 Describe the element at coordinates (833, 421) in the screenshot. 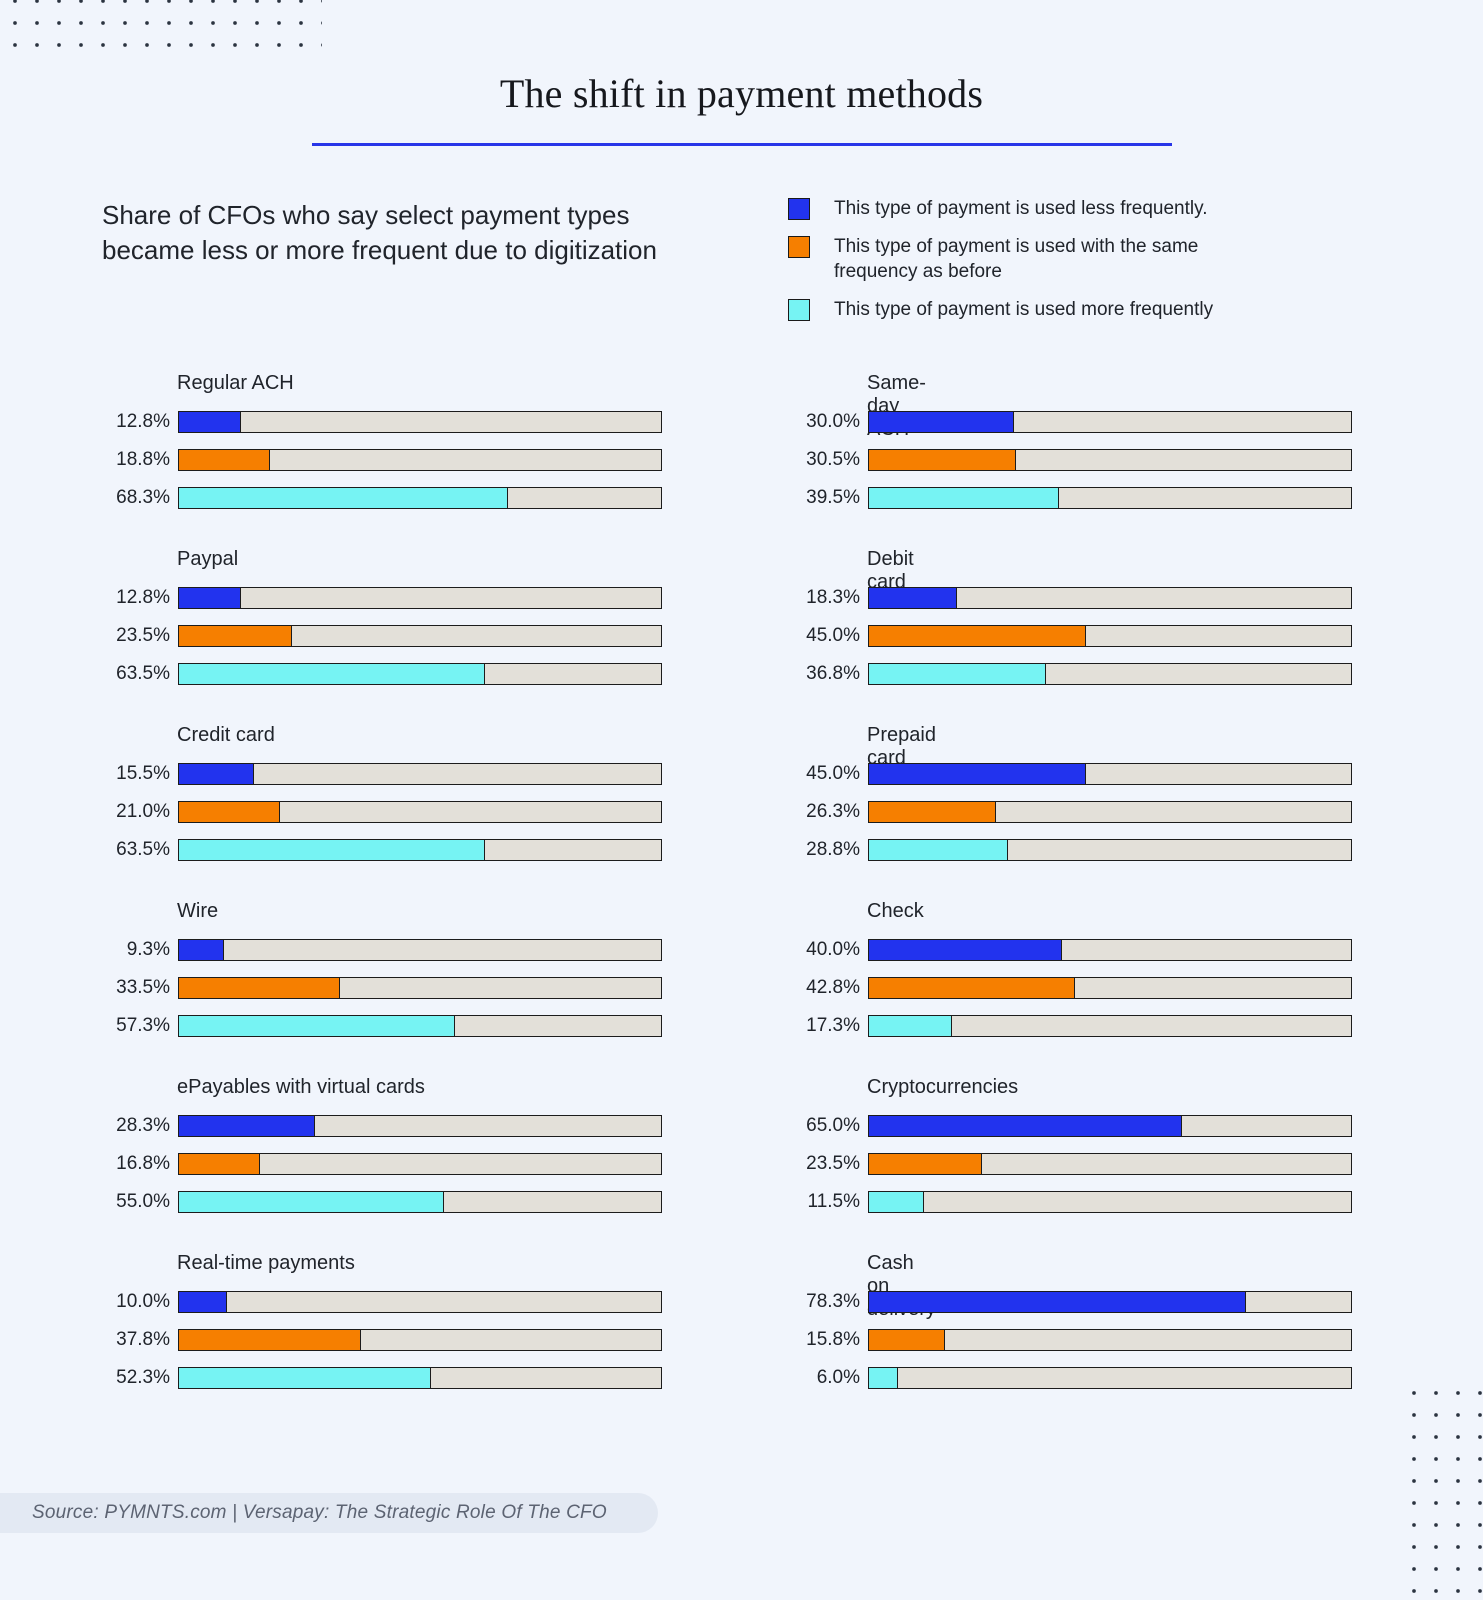

I see `bar-value-label: 30.0%` at that location.